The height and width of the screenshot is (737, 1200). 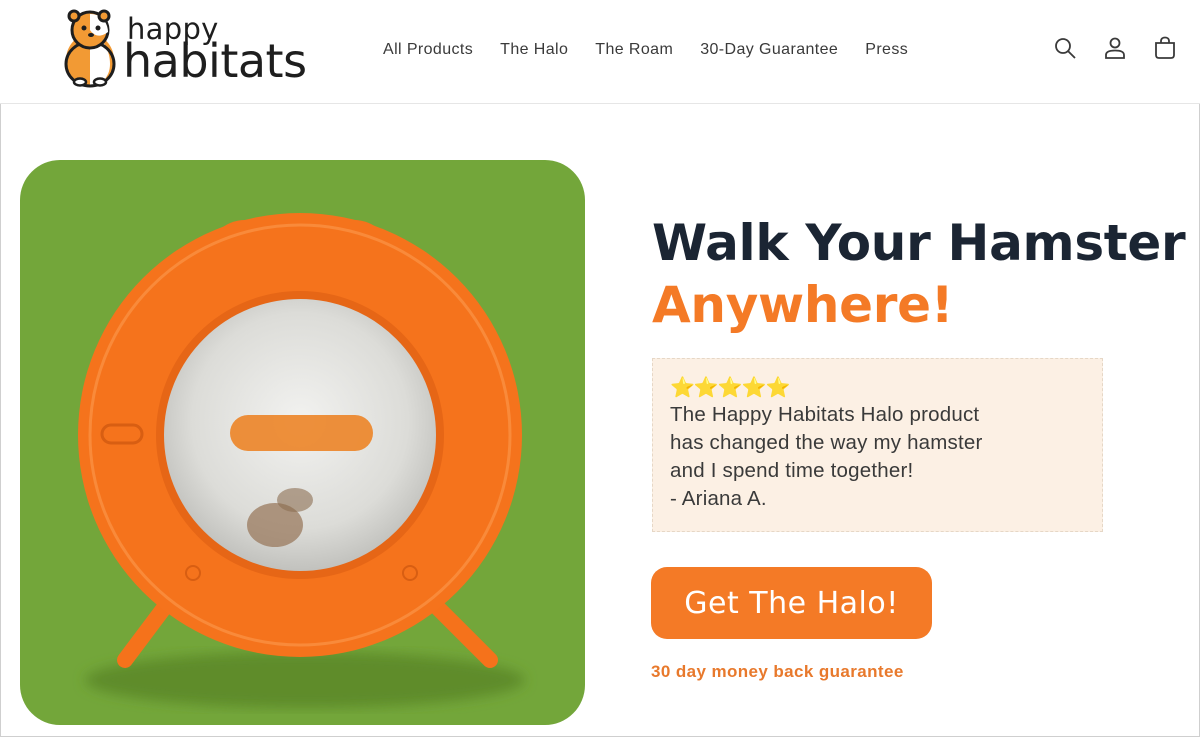 I want to click on get-the-halo-button: Get The Halo!, so click(x=791, y=603).